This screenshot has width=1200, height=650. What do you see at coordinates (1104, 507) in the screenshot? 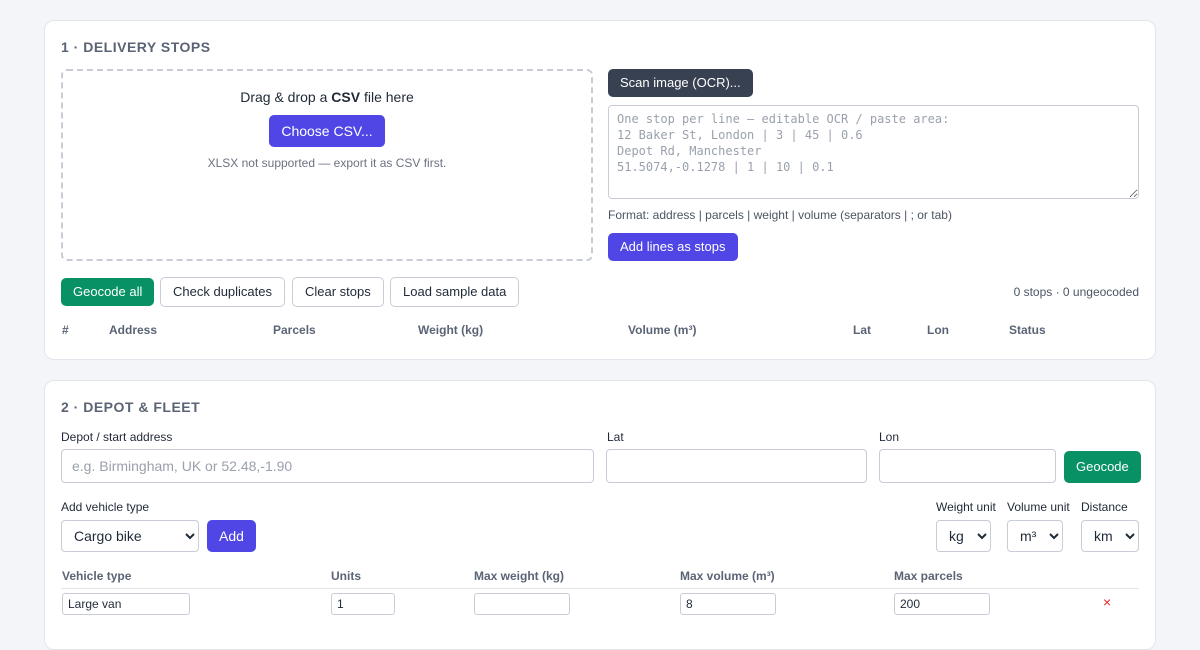
I see `distance-unit-label: Distance` at bounding box center [1104, 507].